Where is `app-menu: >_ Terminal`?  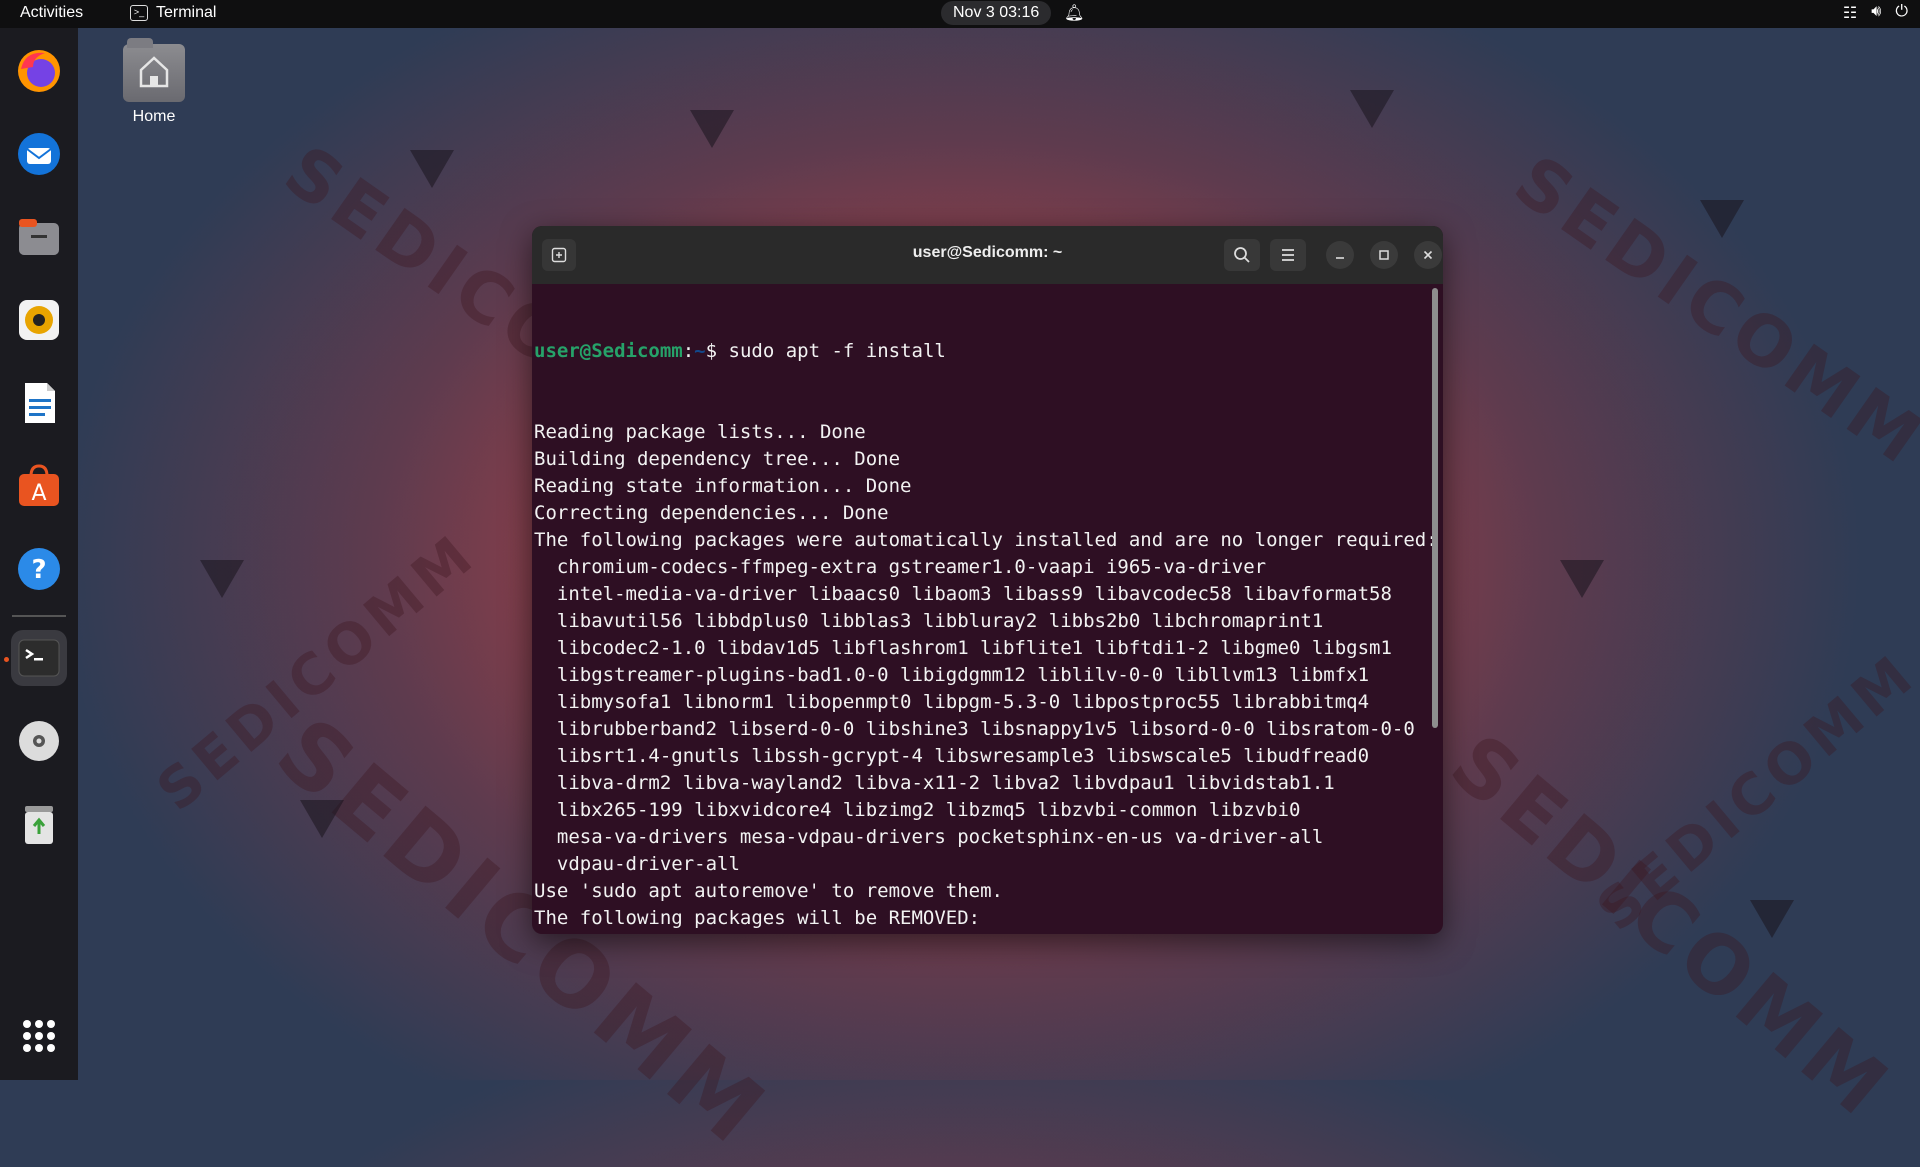 app-menu: >_ Terminal is located at coordinates (173, 13).